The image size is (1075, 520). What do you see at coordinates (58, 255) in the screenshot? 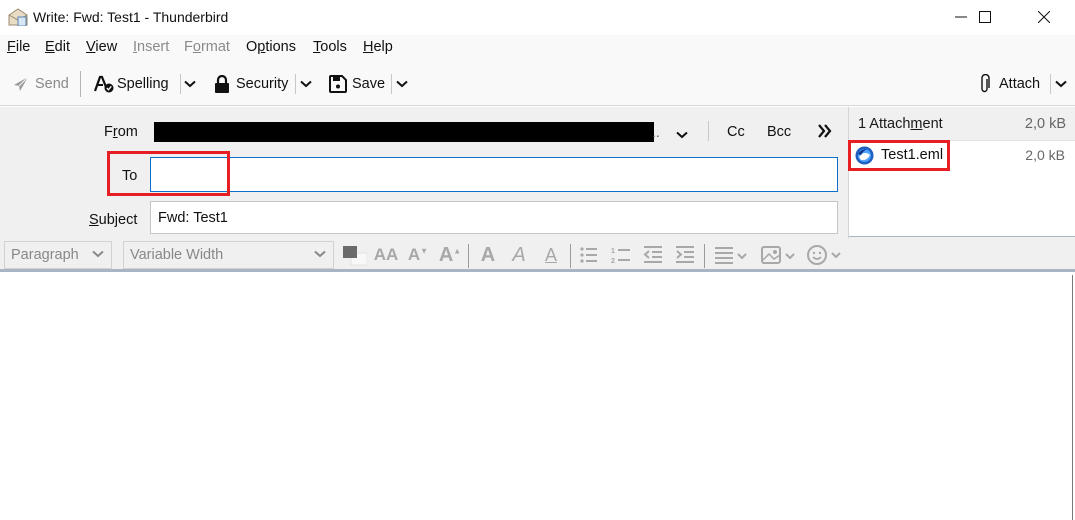
I see `paragraph-format-select: Paragraph` at bounding box center [58, 255].